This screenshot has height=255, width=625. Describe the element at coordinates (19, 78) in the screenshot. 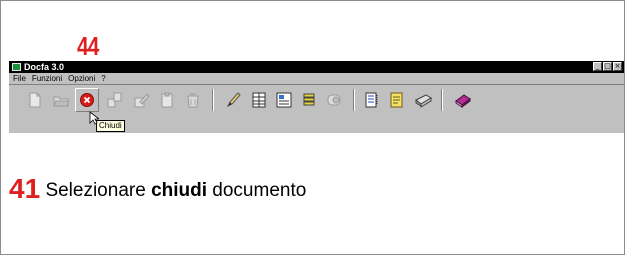

I see `menu-file: File` at that location.